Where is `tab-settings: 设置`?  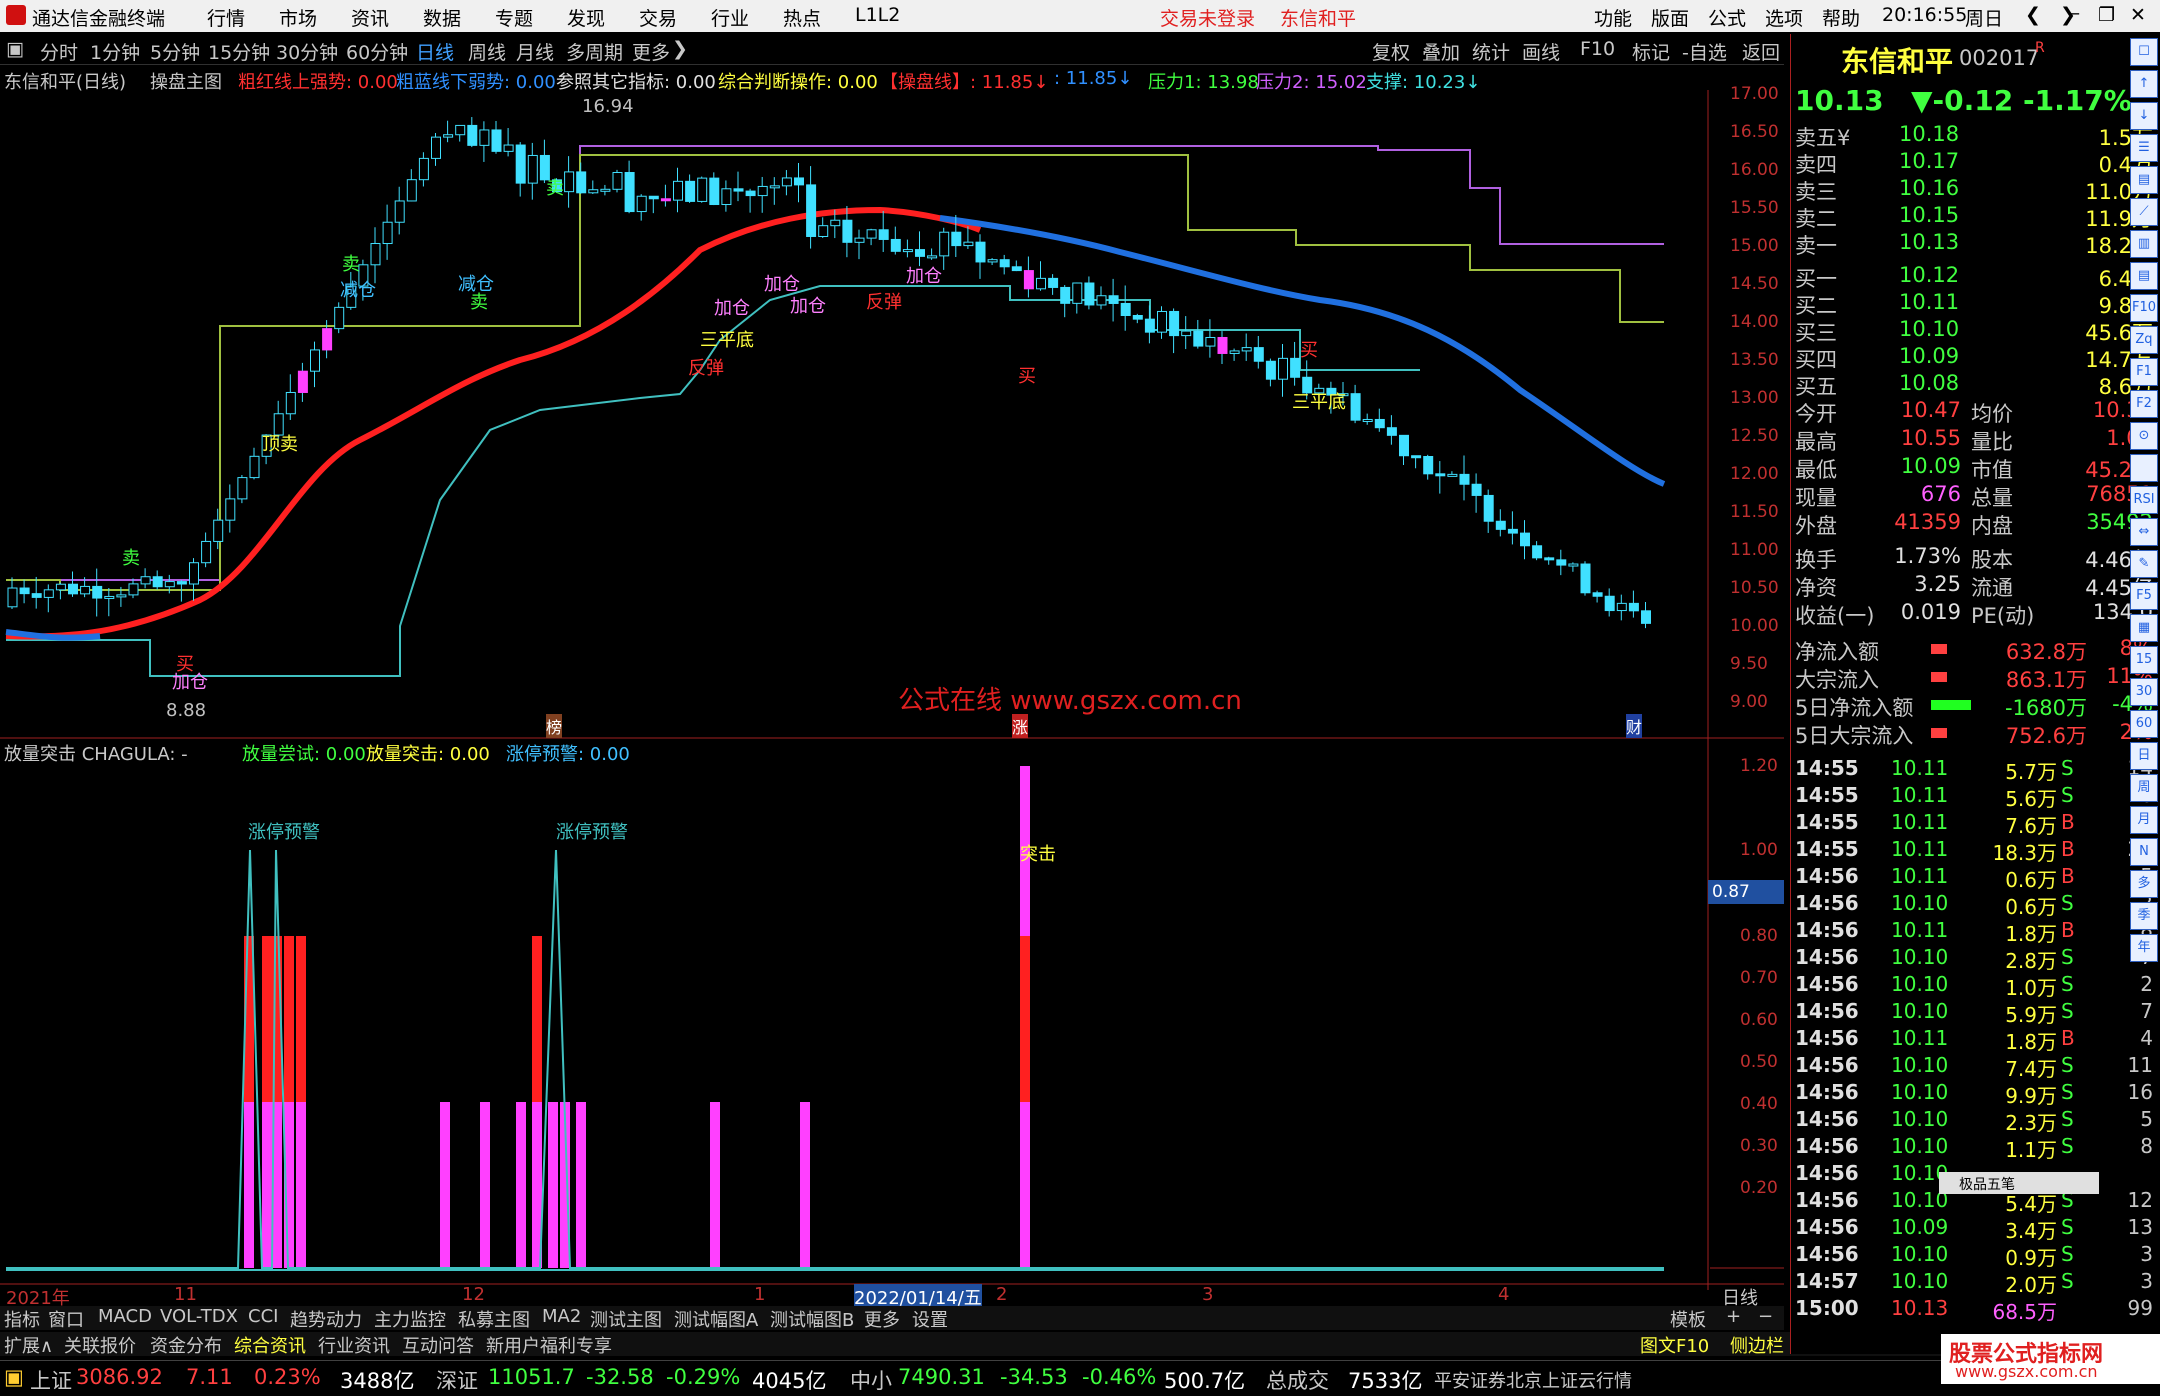
tab-settings: 设置 is located at coordinates (930, 1319).